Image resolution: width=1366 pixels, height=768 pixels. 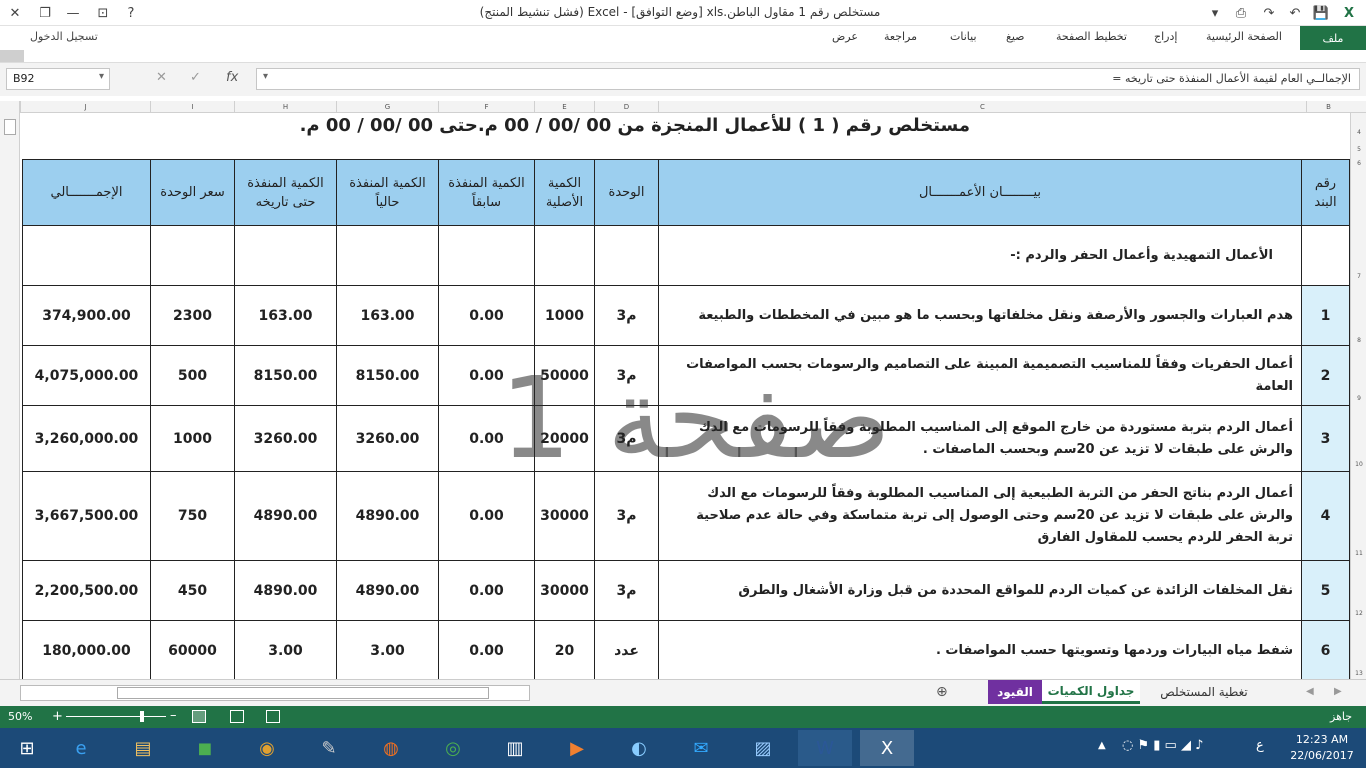 What do you see at coordinates (103, 13) in the screenshot?
I see `ribbon-display-icon: ⊡` at bounding box center [103, 13].